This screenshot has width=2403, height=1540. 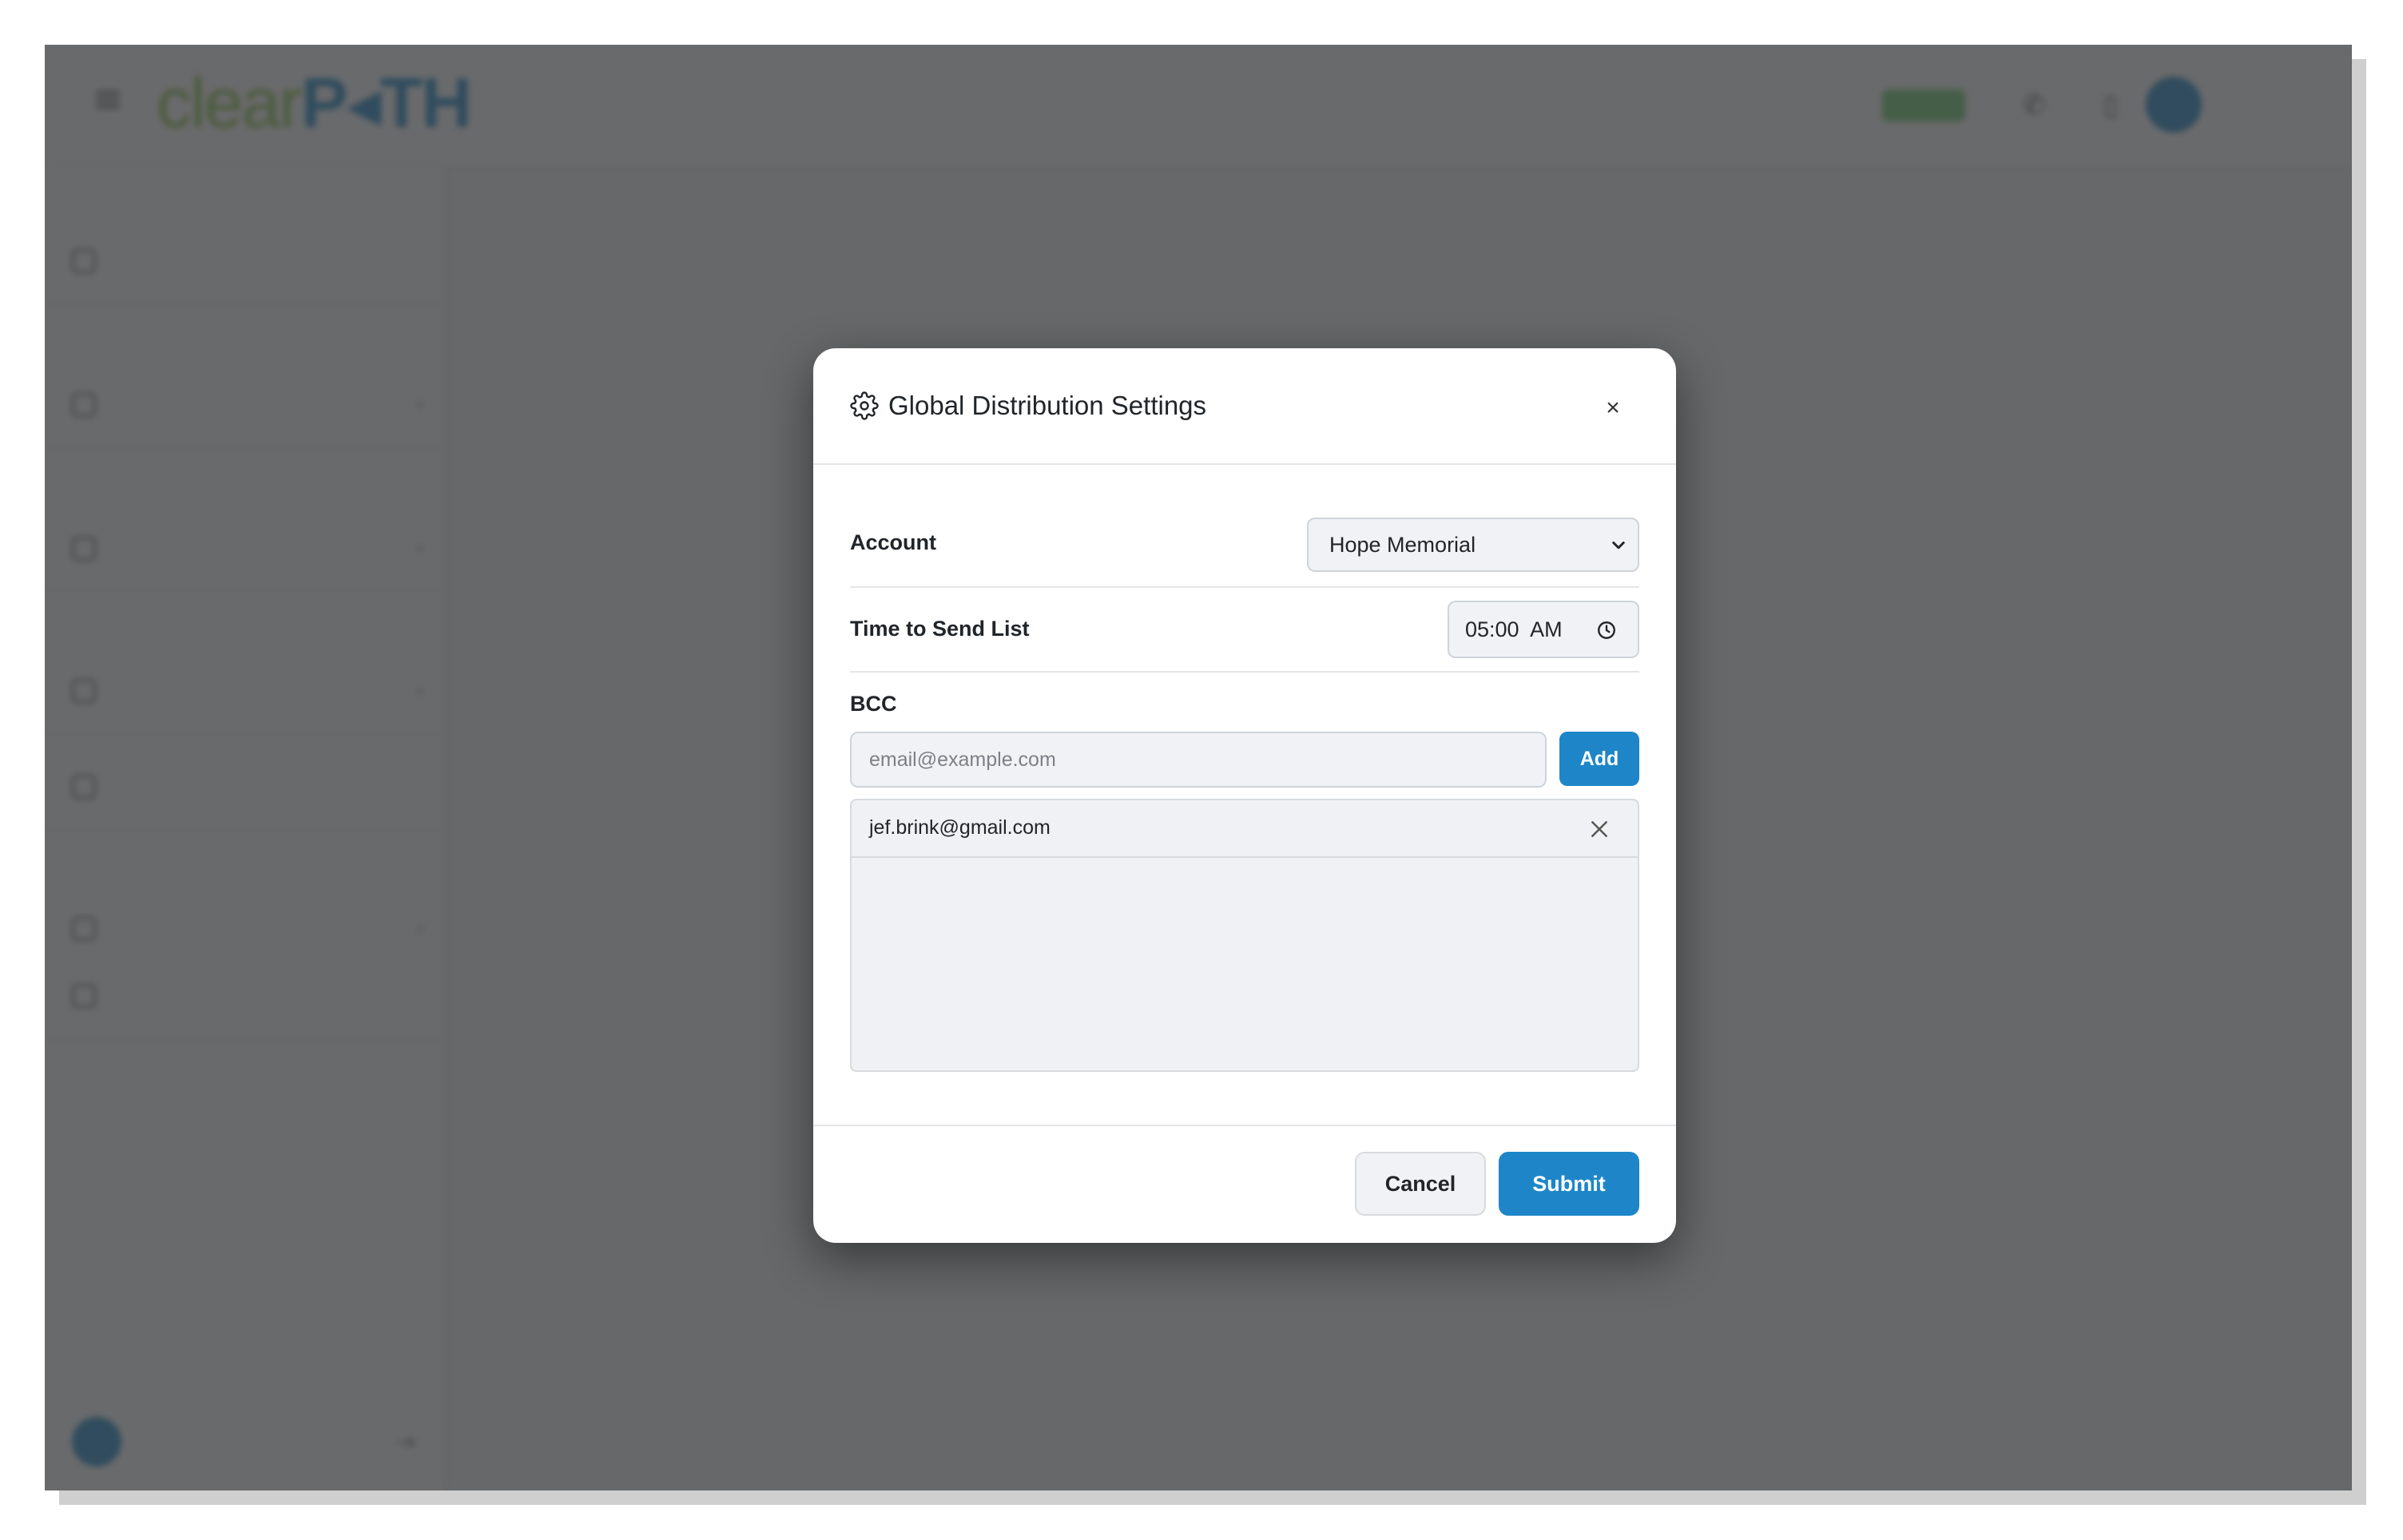 I want to click on bcc-email: jef.brink@gmail.com, so click(x=960, y=828).